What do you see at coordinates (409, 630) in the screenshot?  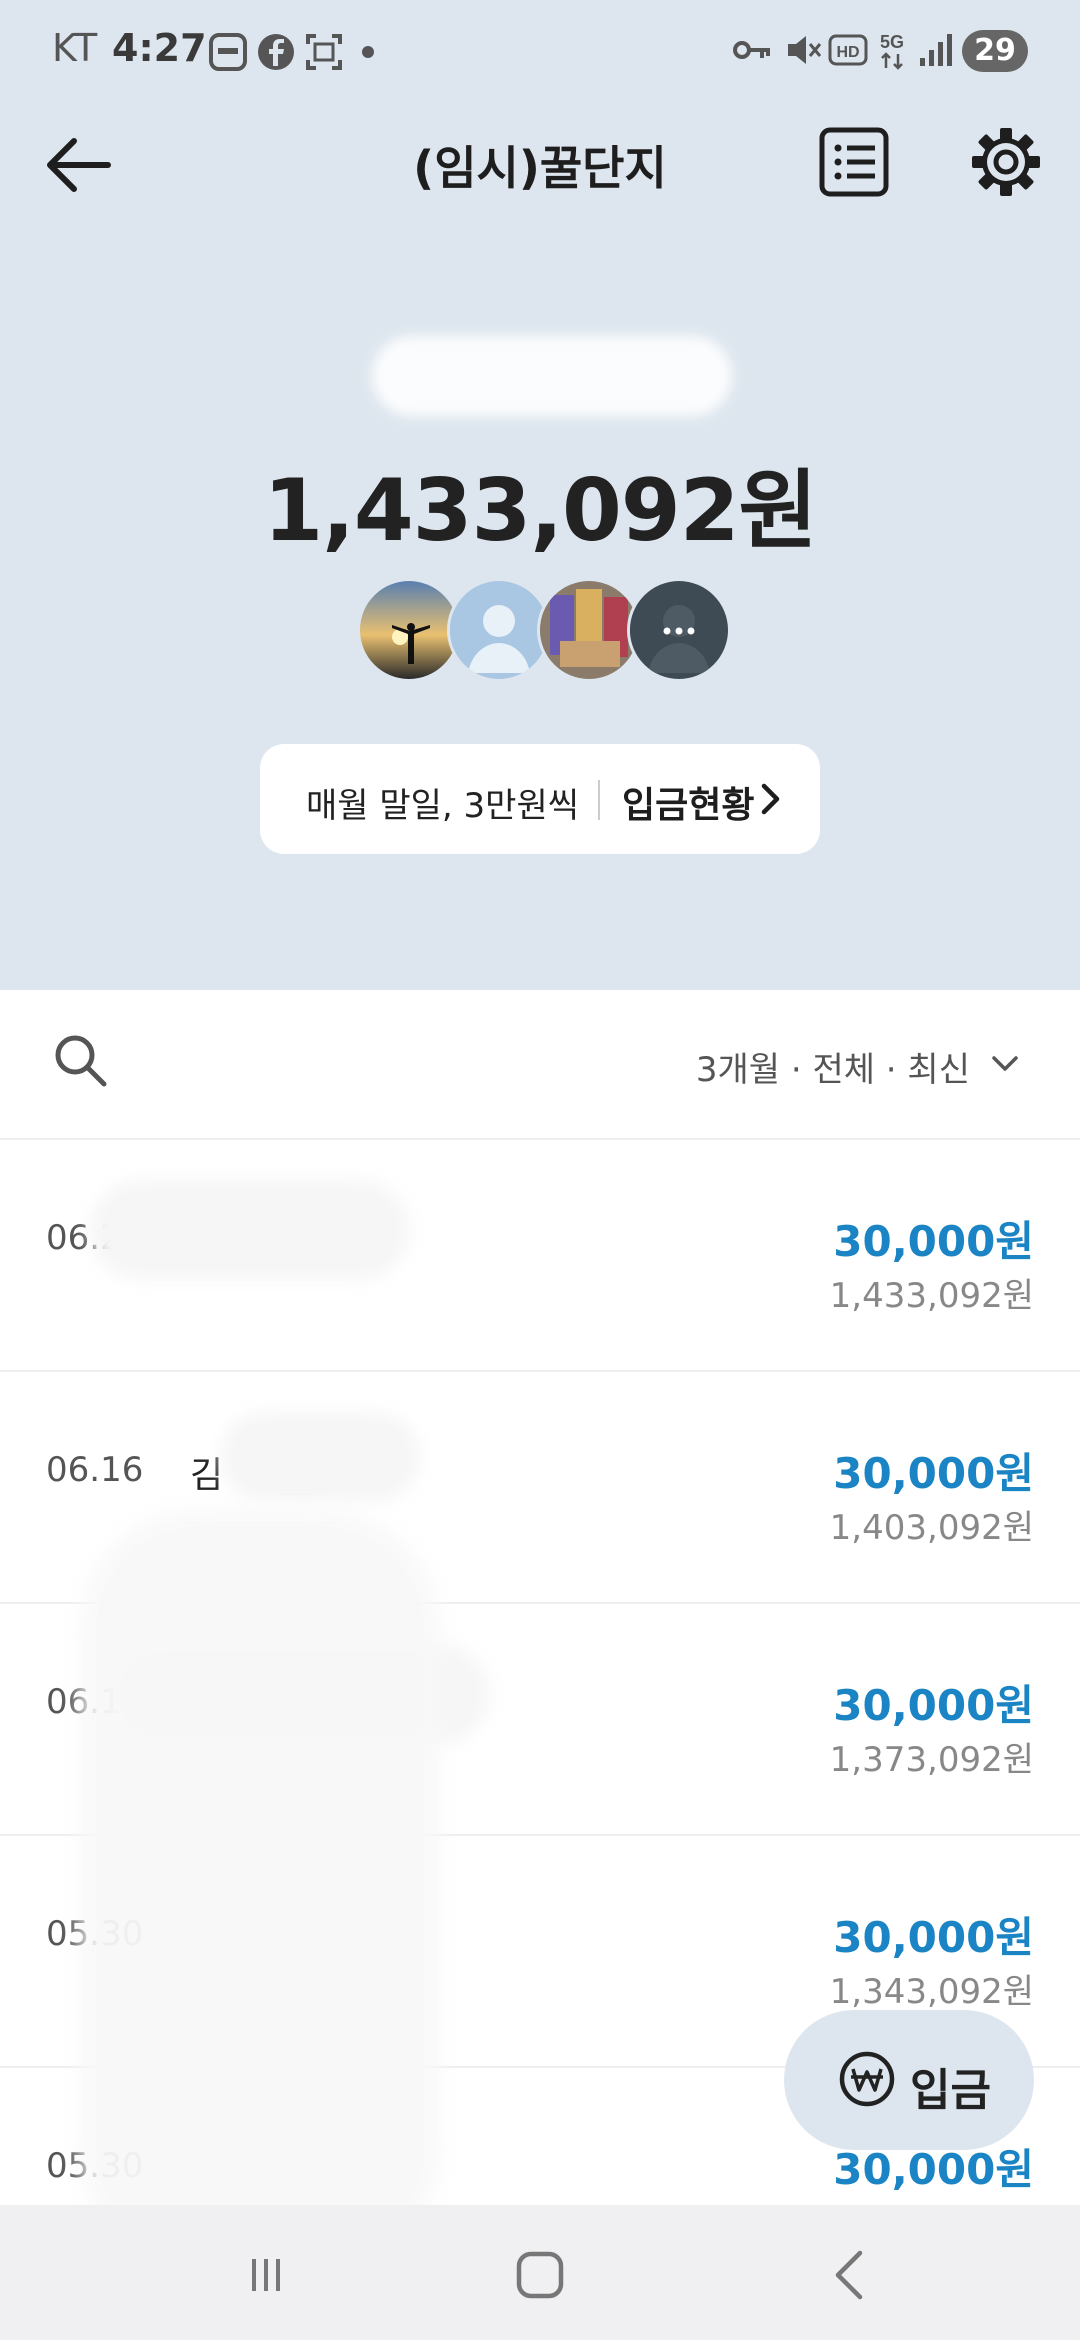 I see `avatar-sunset` at bounding box center [409, 630].